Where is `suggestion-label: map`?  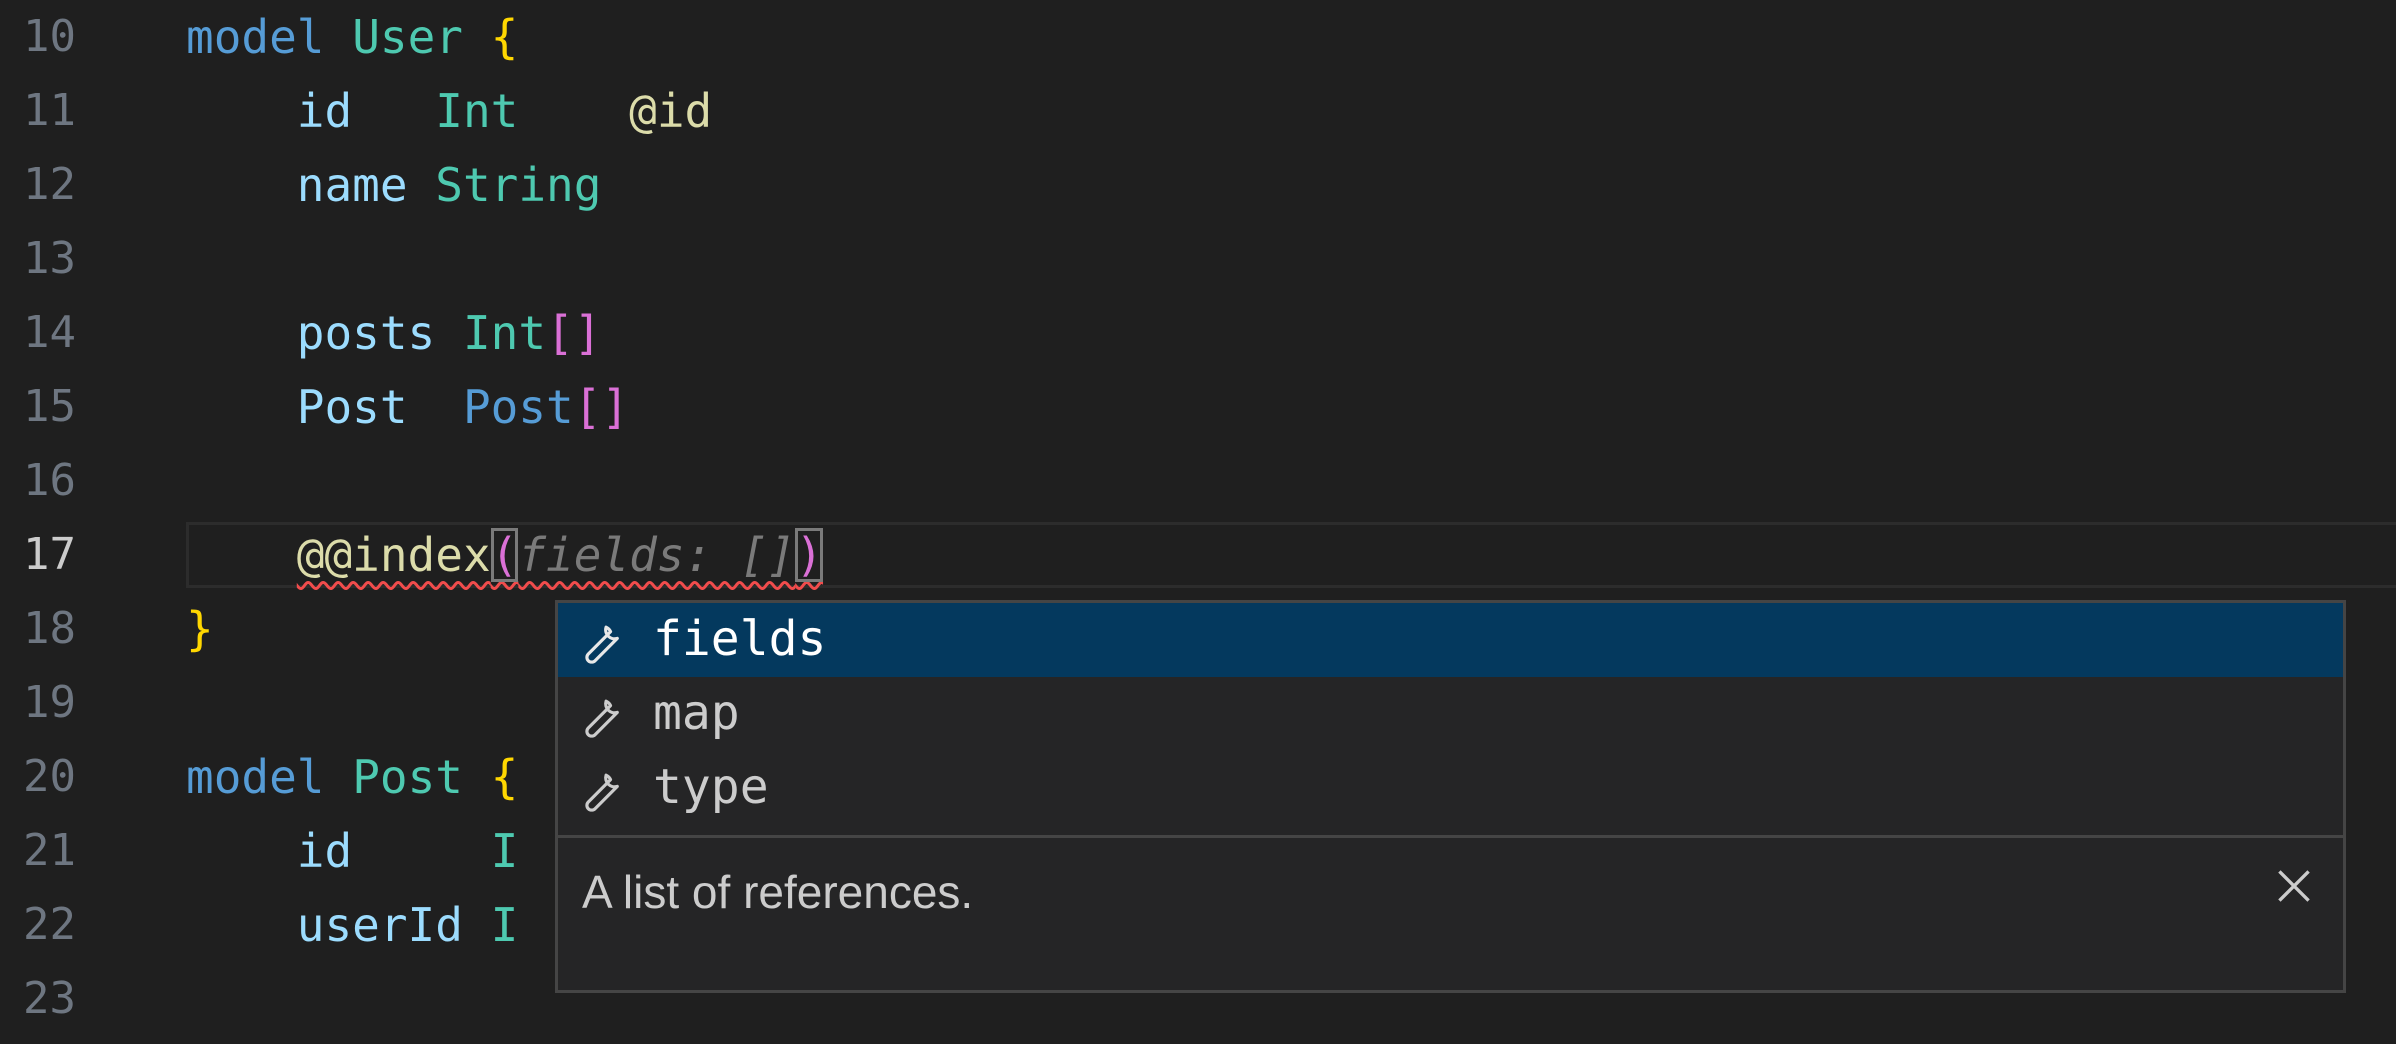 suggestion-label: map is located at coordinates (696, 713).